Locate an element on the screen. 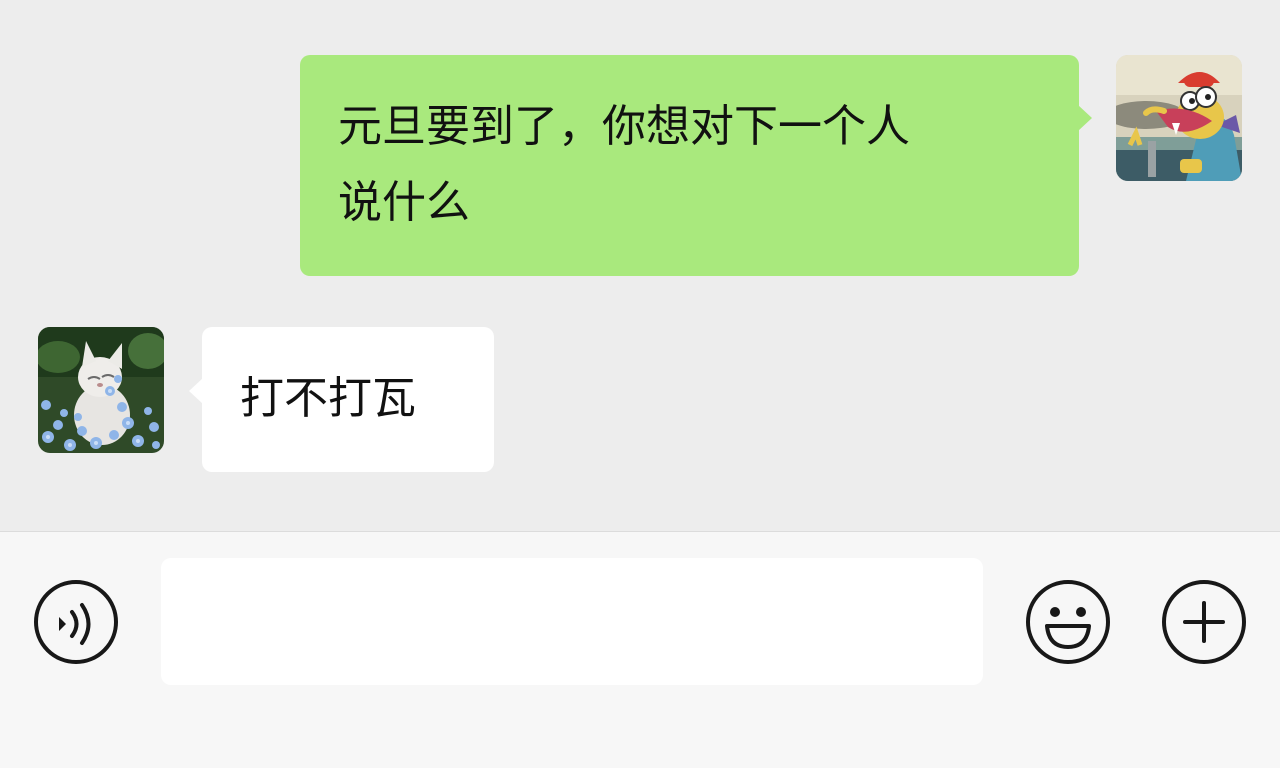  plus-icon is located at coordinates (1204, 622).